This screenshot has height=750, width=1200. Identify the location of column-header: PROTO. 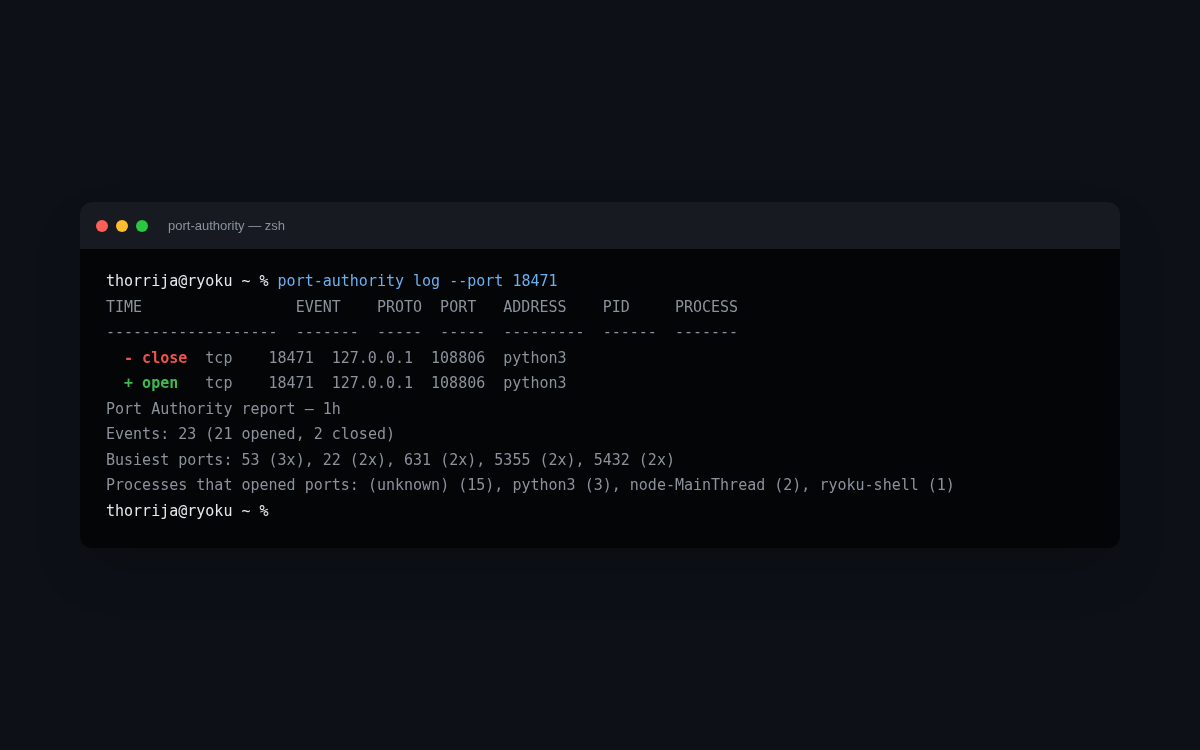
(400, 307).